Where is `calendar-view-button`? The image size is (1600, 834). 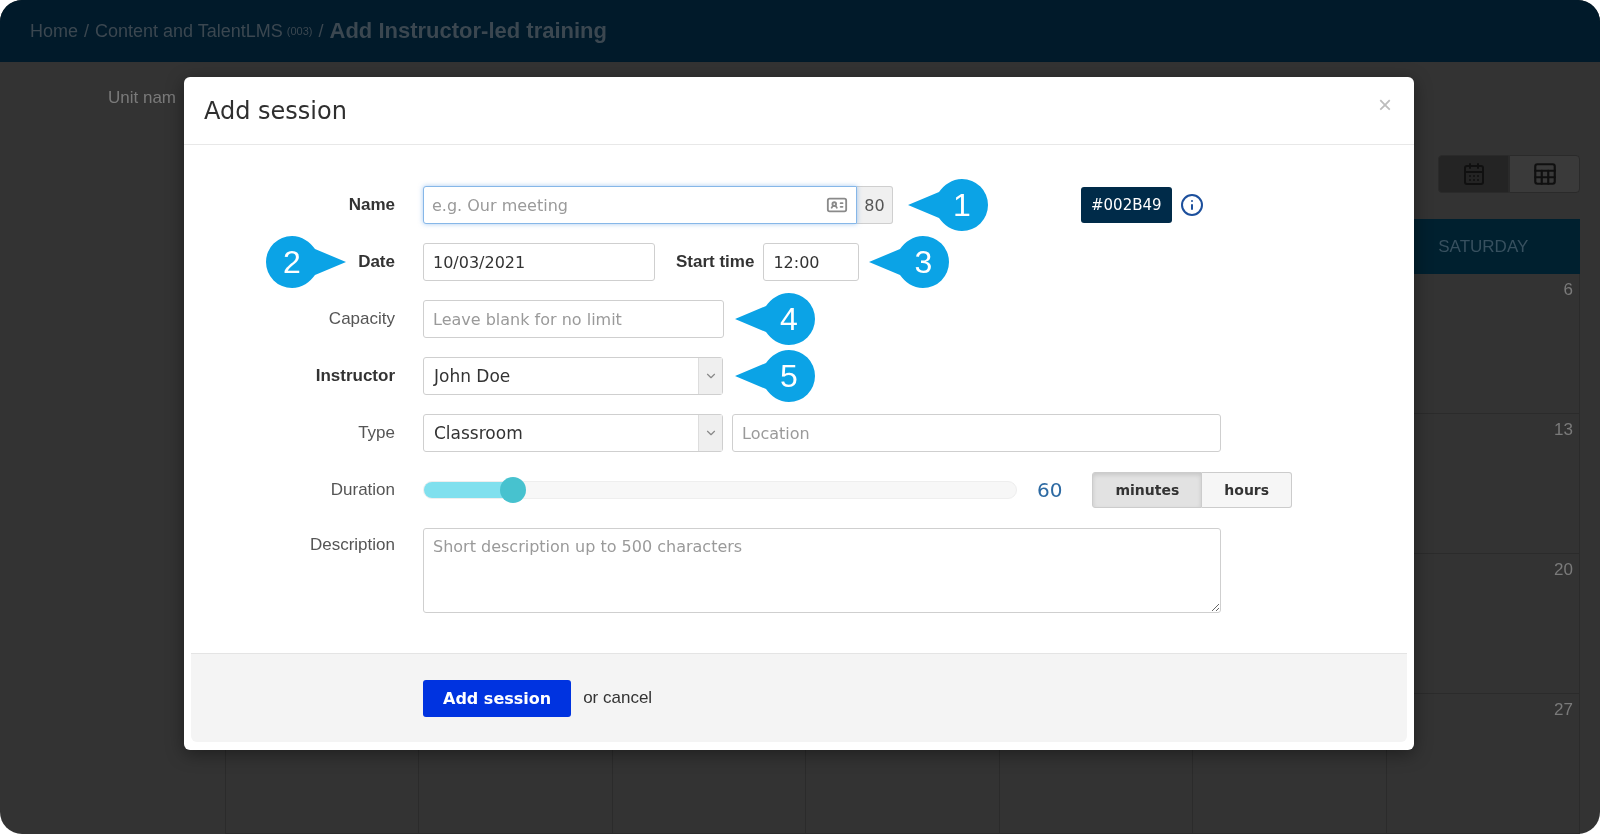 calendar-view-button is located at coordinates (1473, 174).